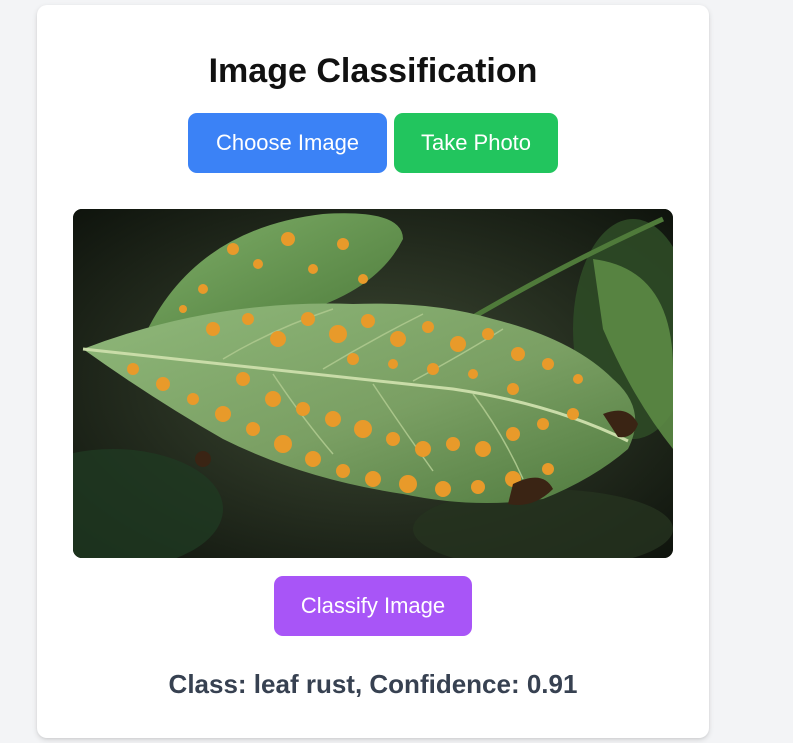 This screenshot has width=793, height=743. What do you see at coordinates (789, 371) in the screenshot?
I see `page-scrollbar` at bounding box center [789, 371].